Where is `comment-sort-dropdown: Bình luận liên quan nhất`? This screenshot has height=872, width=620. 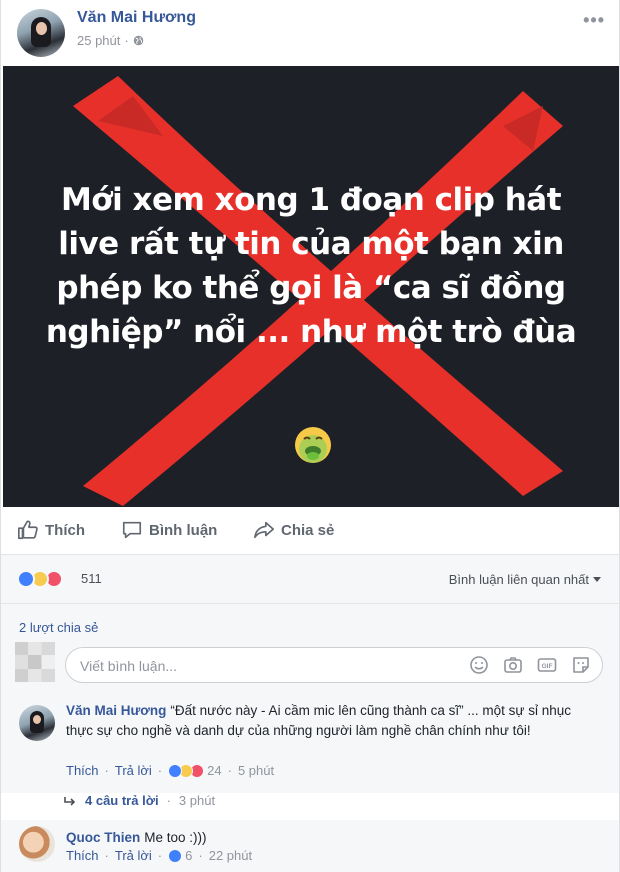
comment-sort-dropdown: Bình luận liên quan nhất is located at coordinates (525, 579).